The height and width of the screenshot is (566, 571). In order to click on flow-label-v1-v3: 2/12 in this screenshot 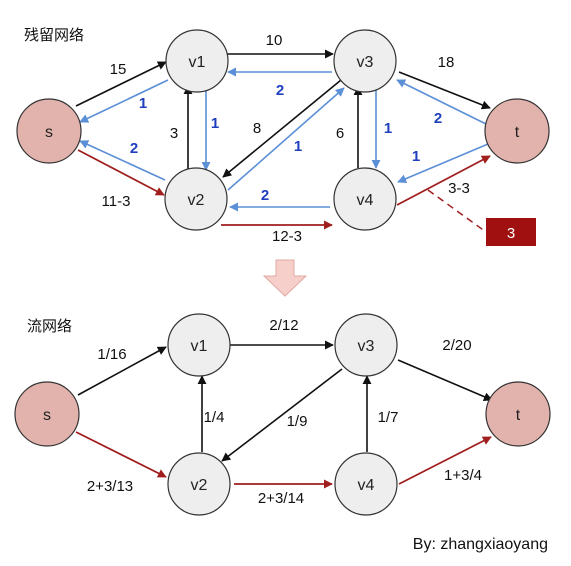, I will do `click(283, 325)`.